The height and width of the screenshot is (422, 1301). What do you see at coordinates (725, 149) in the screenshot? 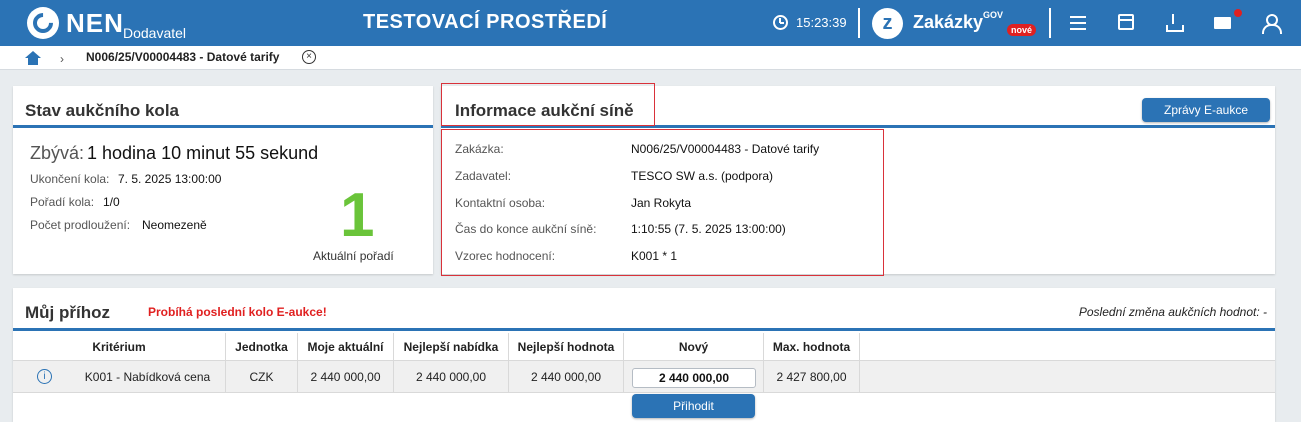
I see `info-value: N006/25/V00004483 - Datové tarify` at bounding box center [725, 149].